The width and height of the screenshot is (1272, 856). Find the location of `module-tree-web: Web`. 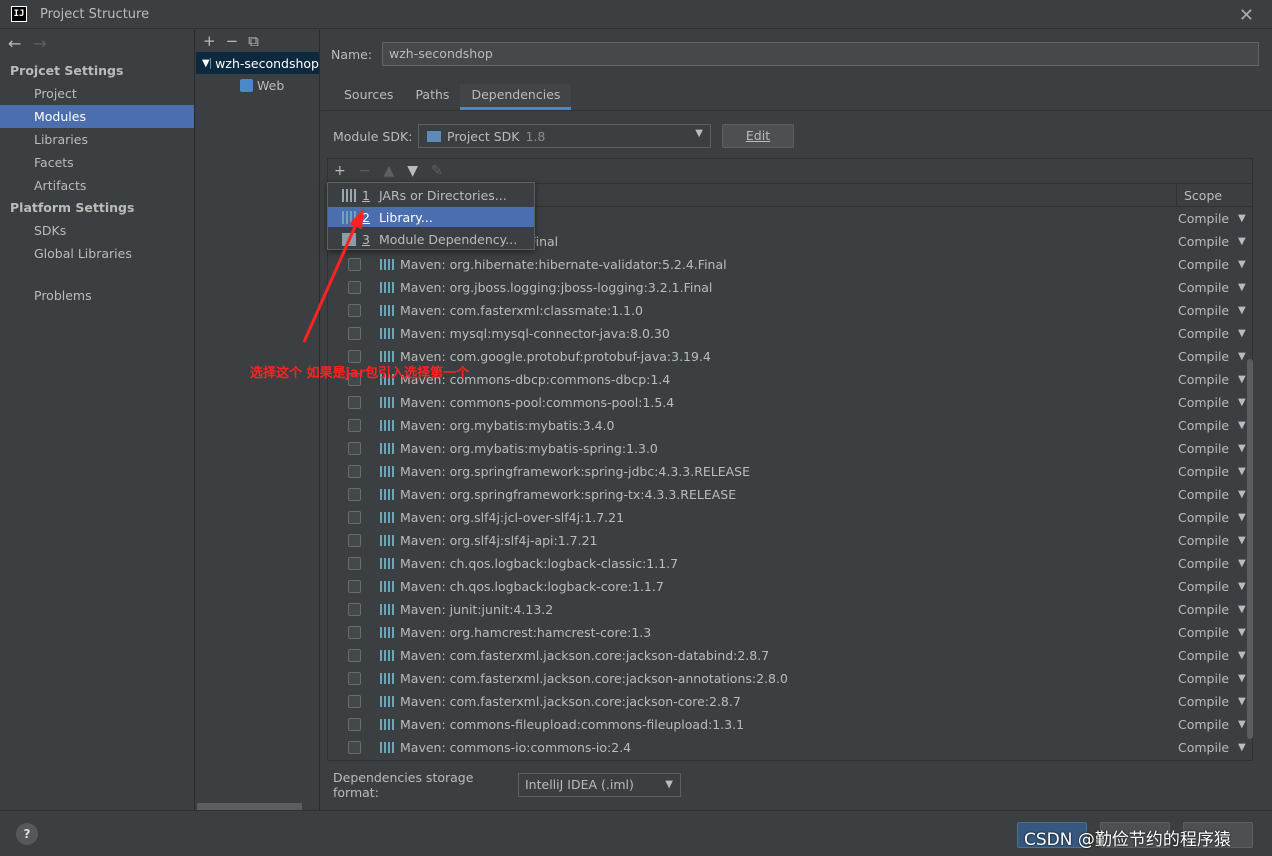

module-tree-web: Web is located at coordinates (257, 85).